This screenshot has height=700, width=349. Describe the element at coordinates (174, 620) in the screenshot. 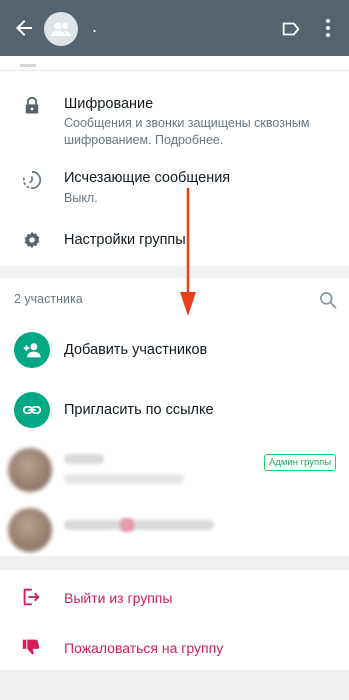

I see `group-actions-card: Выйти из группы Пожаловаться на группу` at that location.